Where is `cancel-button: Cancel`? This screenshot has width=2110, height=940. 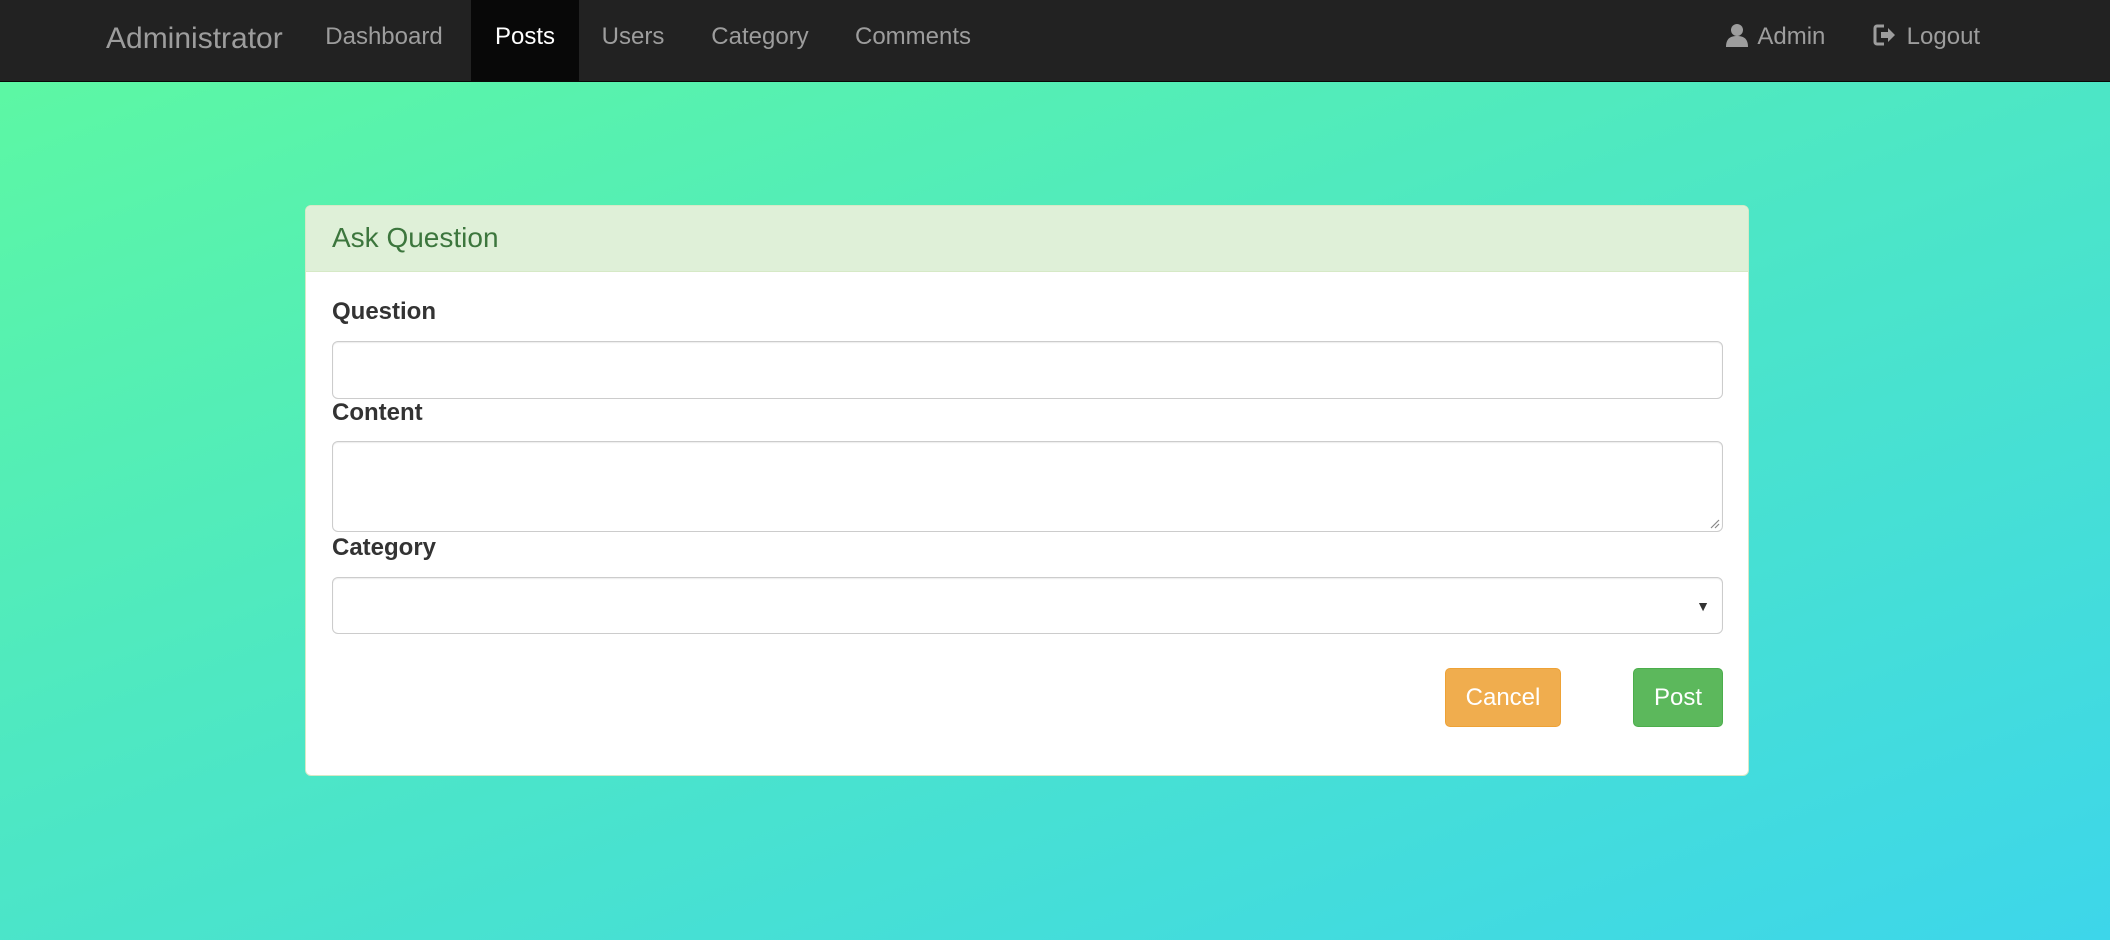 cancel-button: Cancel is located at coordinates (1503, 697).